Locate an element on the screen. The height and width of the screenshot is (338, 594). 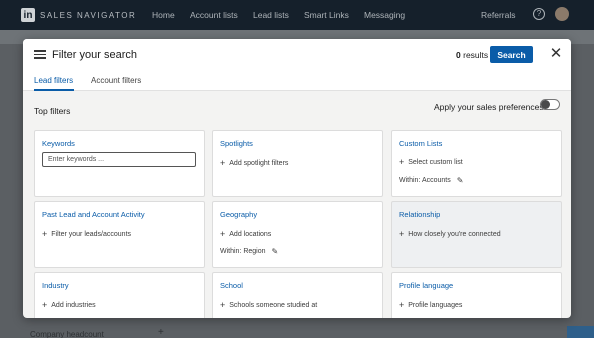
add-schools-button: + Schools someone studied at is located at coordinates (268, 305).